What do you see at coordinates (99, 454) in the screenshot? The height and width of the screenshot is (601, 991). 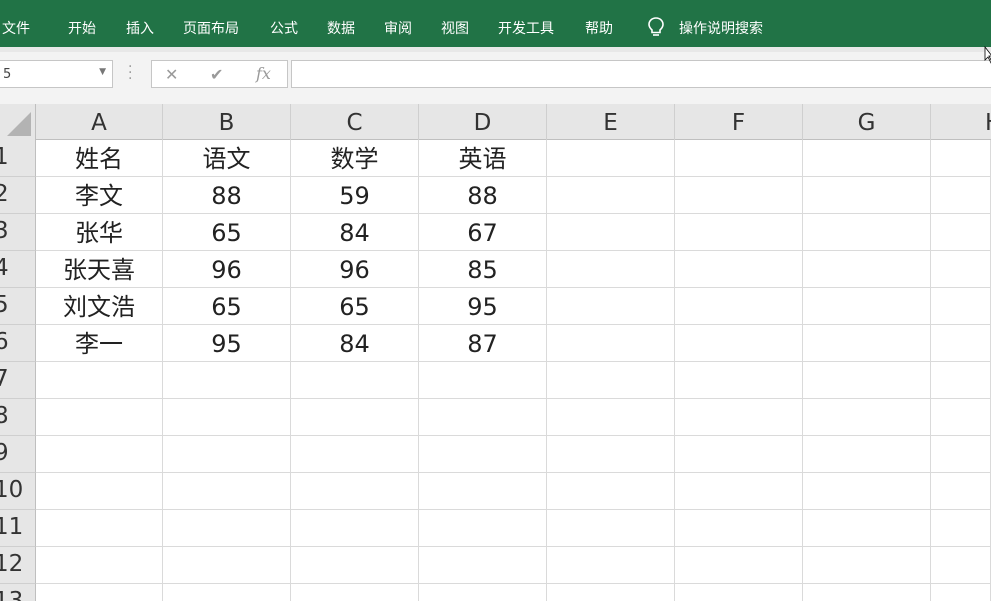 I see `cell-a9` at bounding box center [99, 454].